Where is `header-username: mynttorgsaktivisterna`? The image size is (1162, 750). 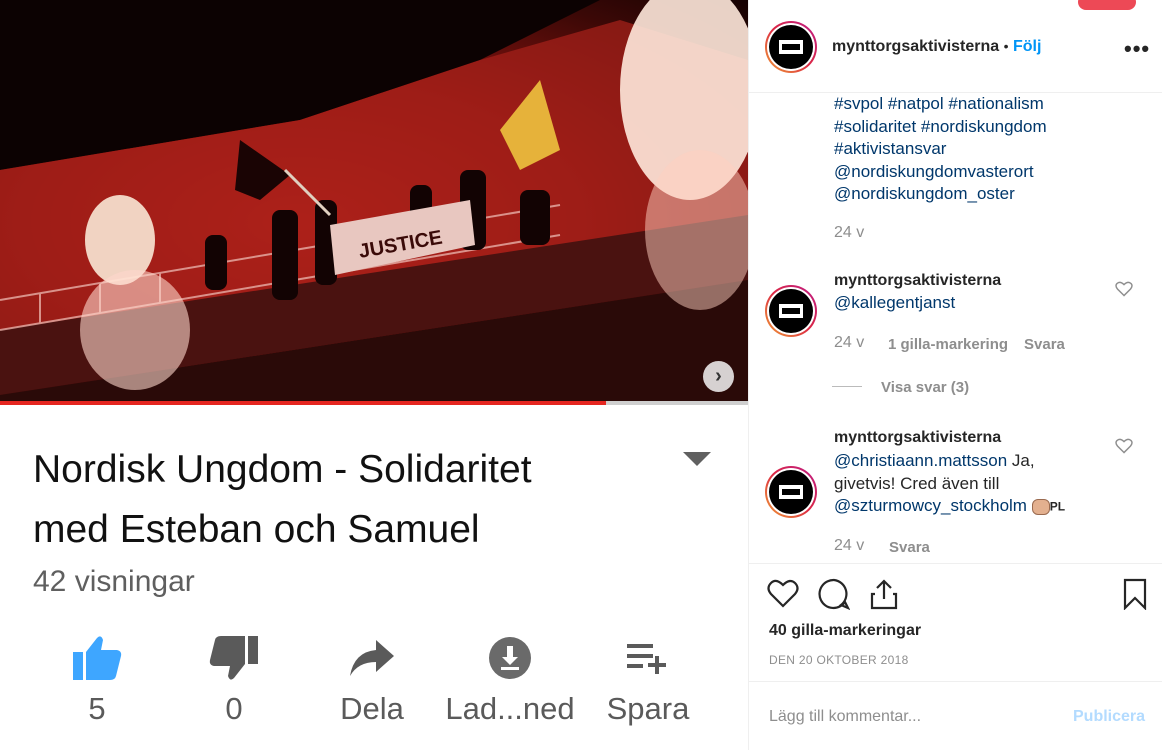
header-username: mynttorgsaktivisterna is located at coordinates (915, 46).